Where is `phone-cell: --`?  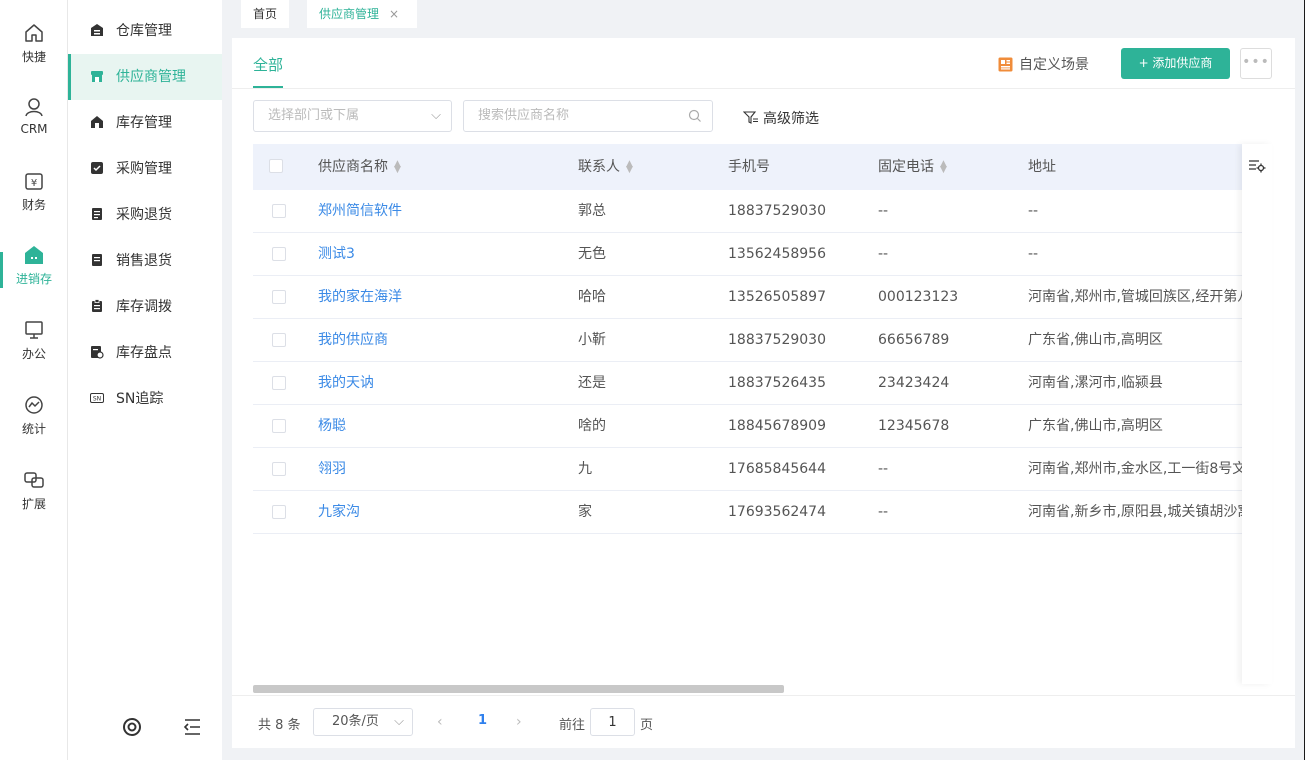 phone-cell: -- is located at coordinates (883, 512).